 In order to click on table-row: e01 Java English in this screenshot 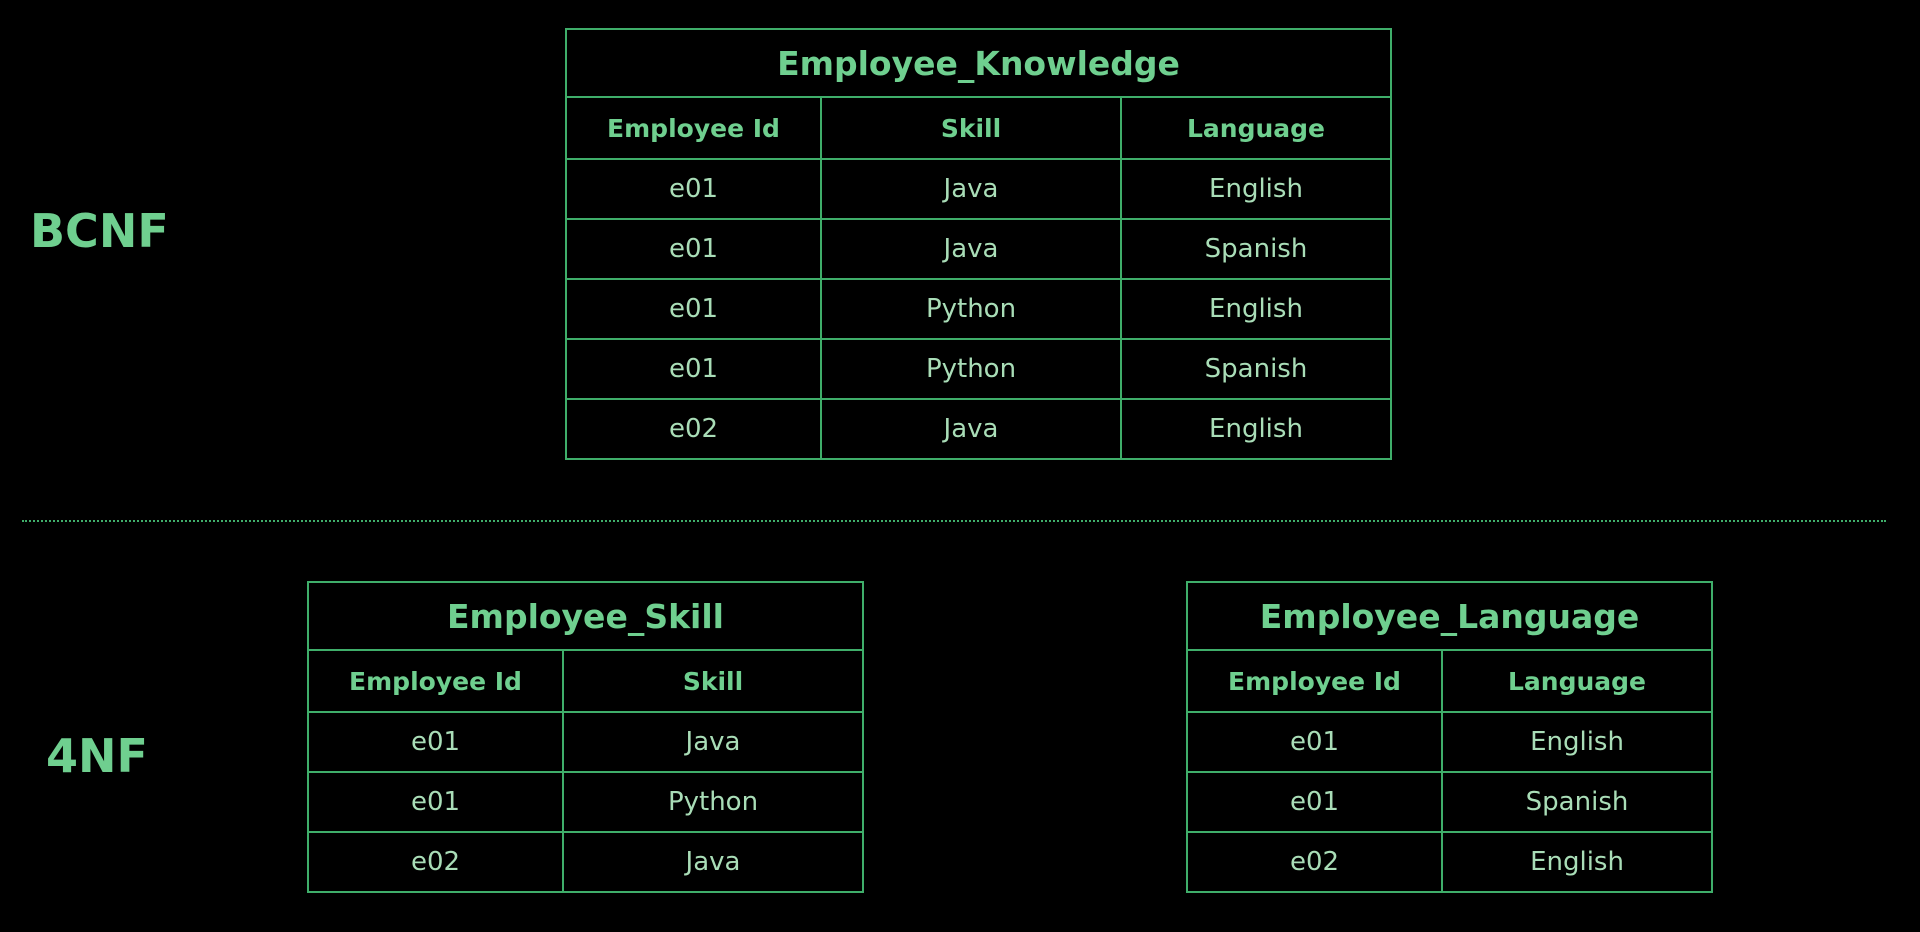, I will do `click(978, 189)`.